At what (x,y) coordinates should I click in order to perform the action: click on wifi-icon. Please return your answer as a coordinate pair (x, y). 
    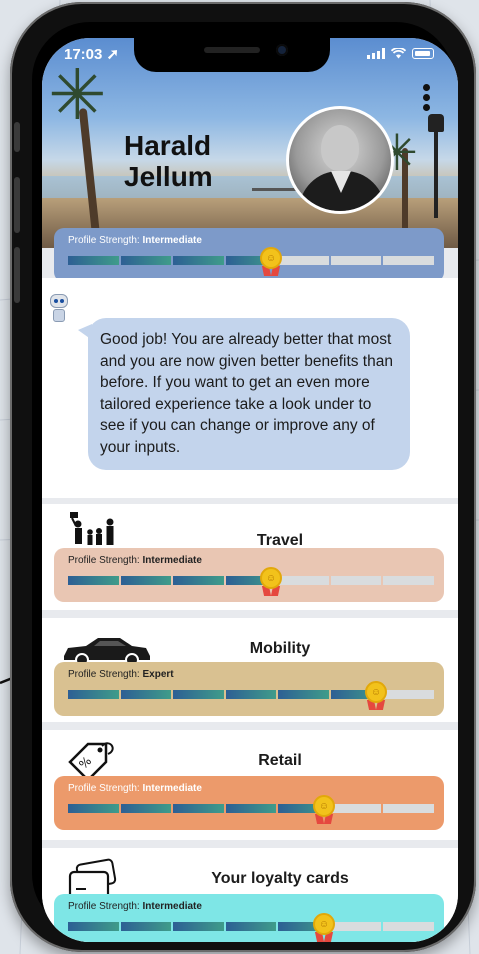
    Looking at the image, I should click on (398, 53).